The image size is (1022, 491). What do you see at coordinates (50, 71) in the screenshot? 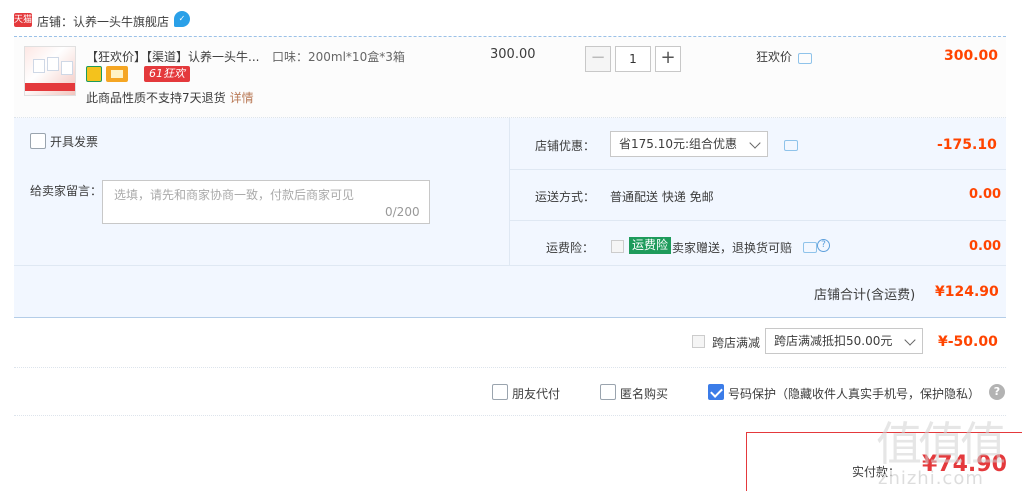
I see `product-thumbnail` at bounding box center [50, 71].